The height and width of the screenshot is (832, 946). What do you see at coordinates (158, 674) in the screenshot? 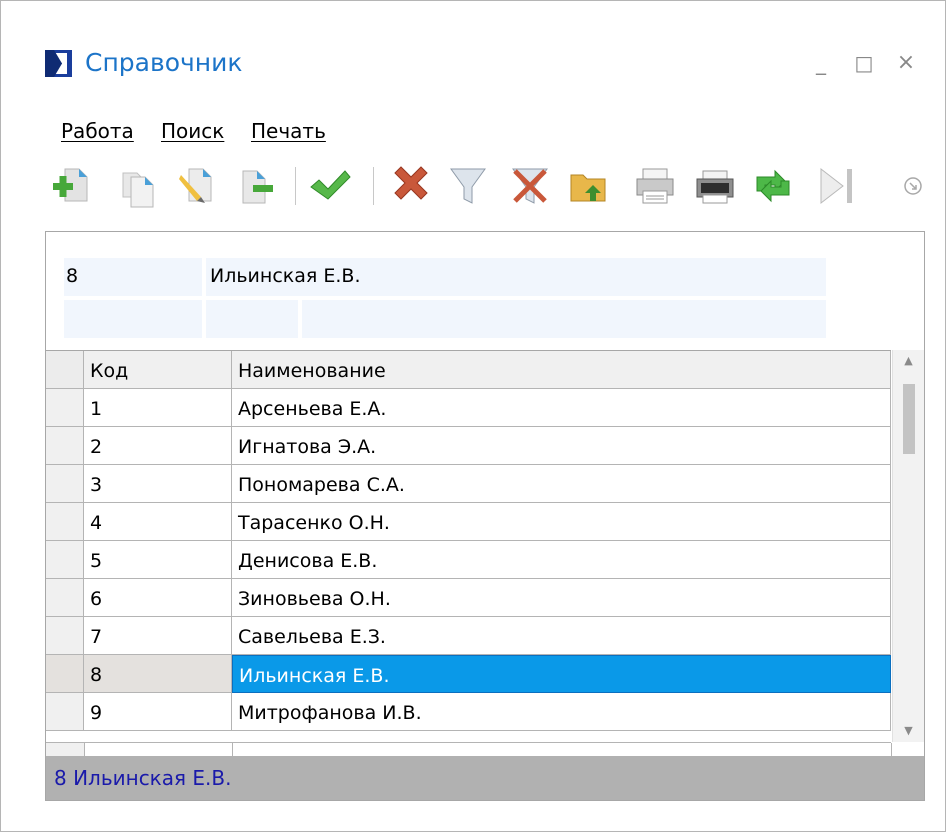
I see `cell-code: 8` at bounding box center [158, 674].